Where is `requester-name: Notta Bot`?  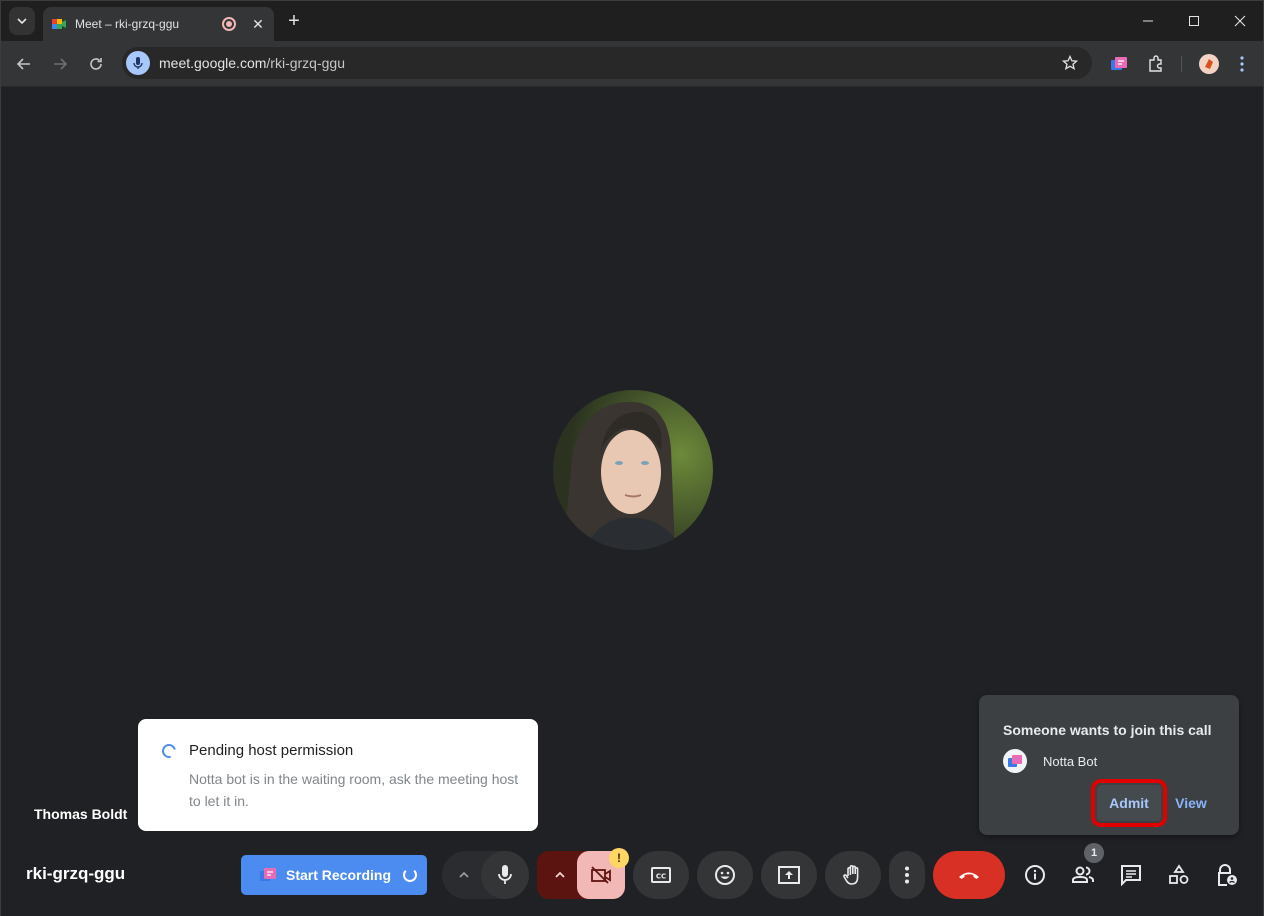
requester-name: Notta Bot is located at coordinates (1070, 761).